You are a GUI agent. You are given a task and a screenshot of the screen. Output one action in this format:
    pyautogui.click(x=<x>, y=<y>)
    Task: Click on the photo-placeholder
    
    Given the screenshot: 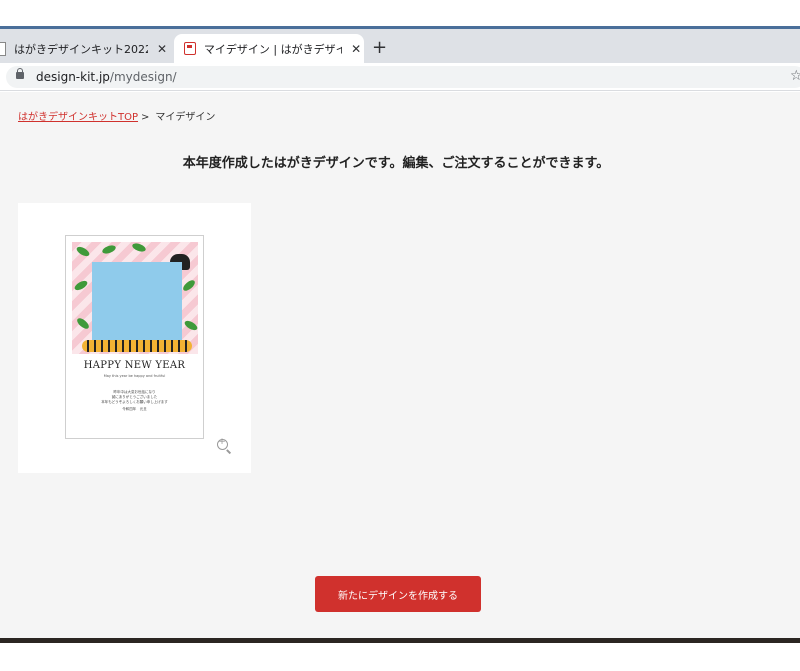 What is the action you would take?
    pyautogui.click(x=137, y=303)
    